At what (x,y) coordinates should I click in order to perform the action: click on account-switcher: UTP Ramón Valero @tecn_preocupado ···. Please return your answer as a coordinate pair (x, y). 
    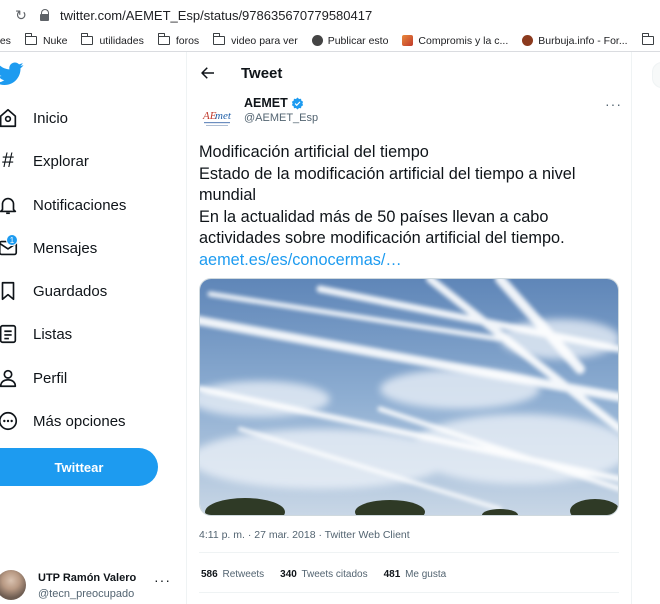
    Looking at the image, I should click on (94, 585).